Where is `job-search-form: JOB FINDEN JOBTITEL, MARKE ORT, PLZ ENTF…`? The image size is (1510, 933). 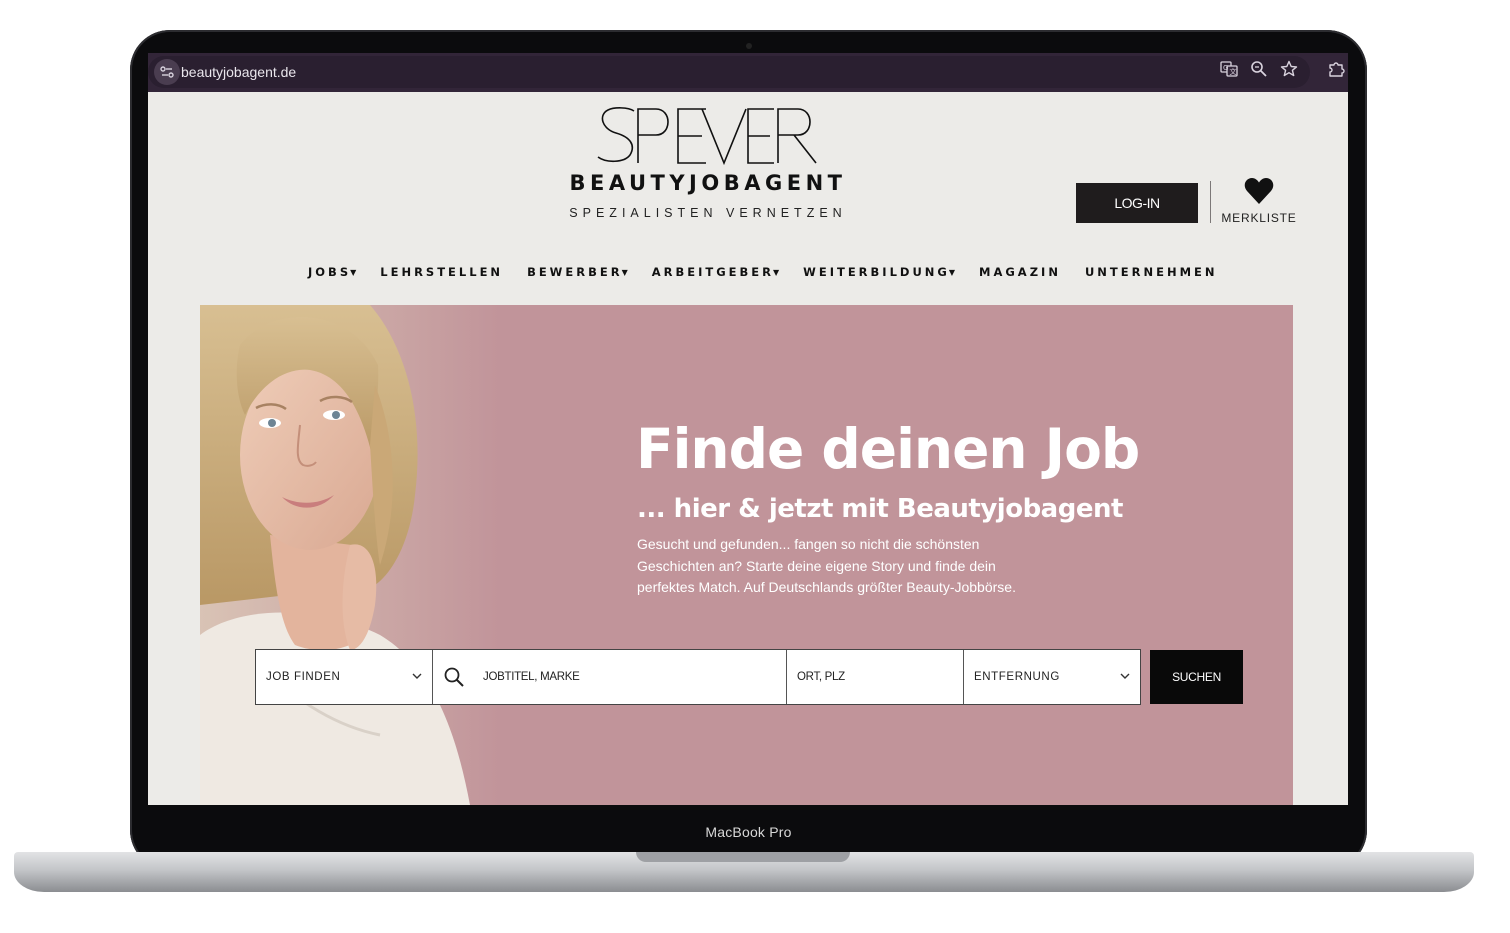
job-search-form: JOB FINDEN JOBTITEL, MARKE ORT, PLZ ENTF… is located at coordinates (698, 677).